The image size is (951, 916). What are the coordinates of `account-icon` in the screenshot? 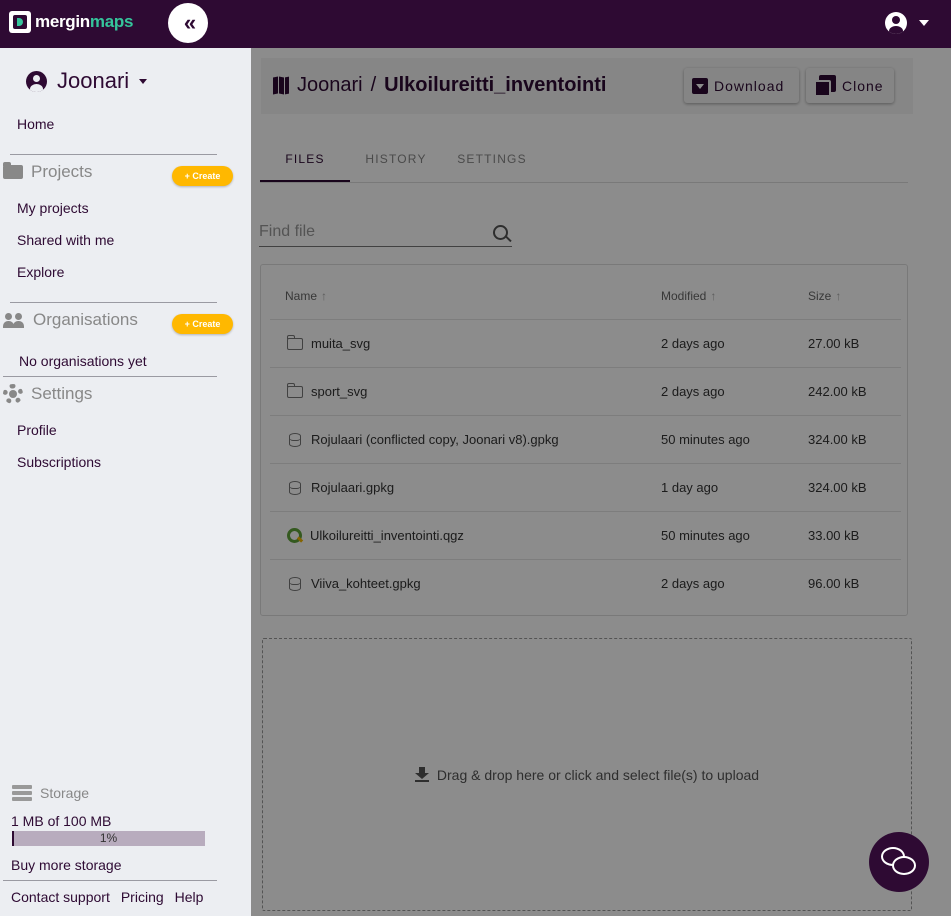 It's located at (896, 23).